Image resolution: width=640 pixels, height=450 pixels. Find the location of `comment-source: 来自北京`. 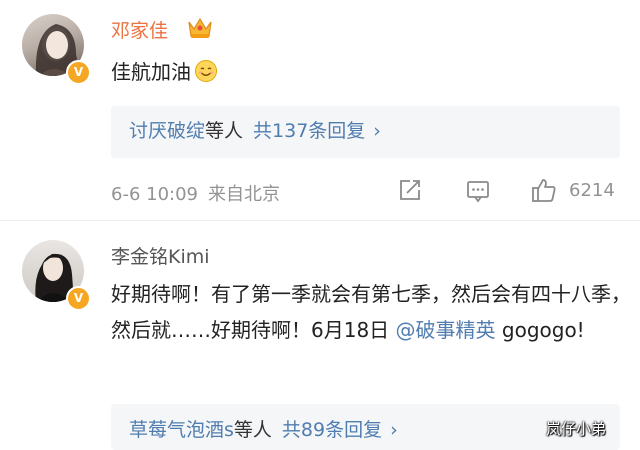

comment-source: 来自北京 is located at coordinates (244, 194).